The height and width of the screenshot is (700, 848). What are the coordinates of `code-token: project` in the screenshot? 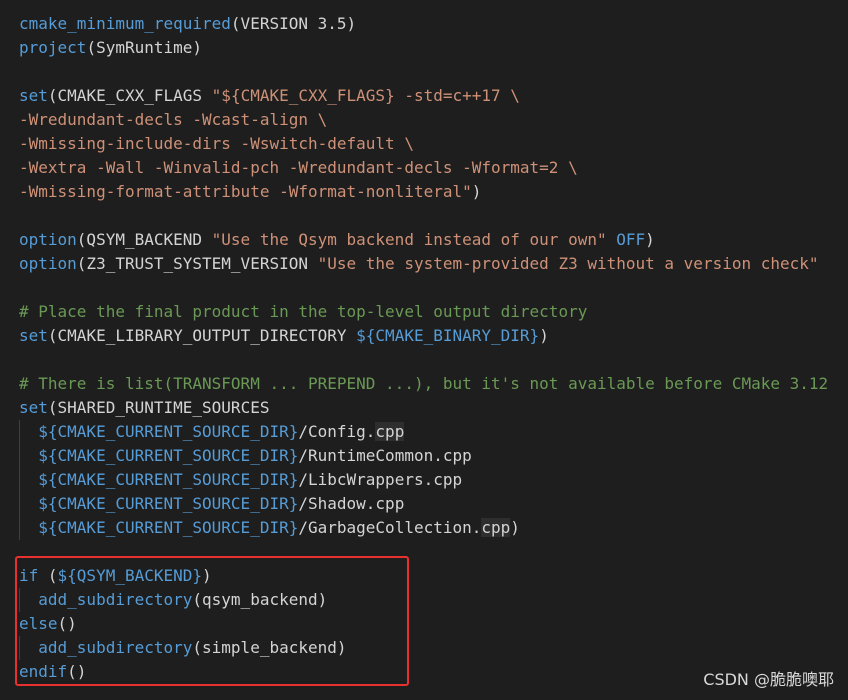 It's located at (53, 47).